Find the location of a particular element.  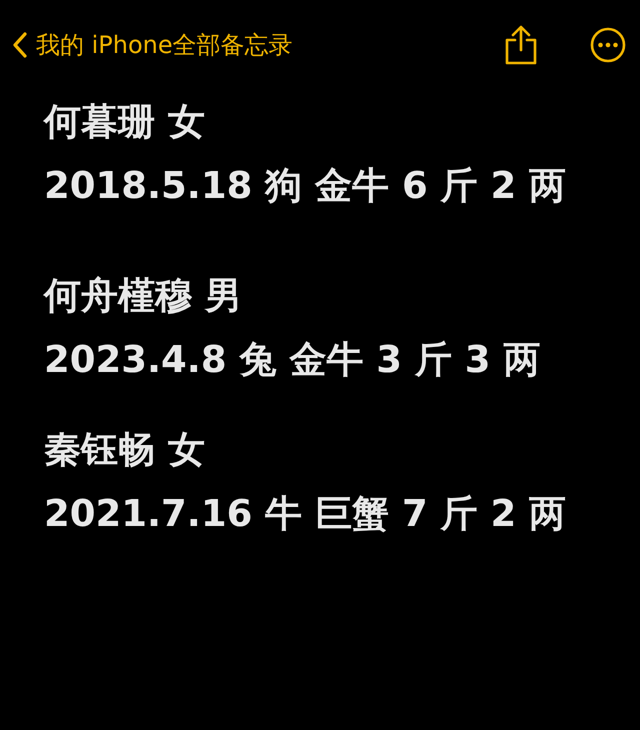

more-button is located at coordinates (608, 45).